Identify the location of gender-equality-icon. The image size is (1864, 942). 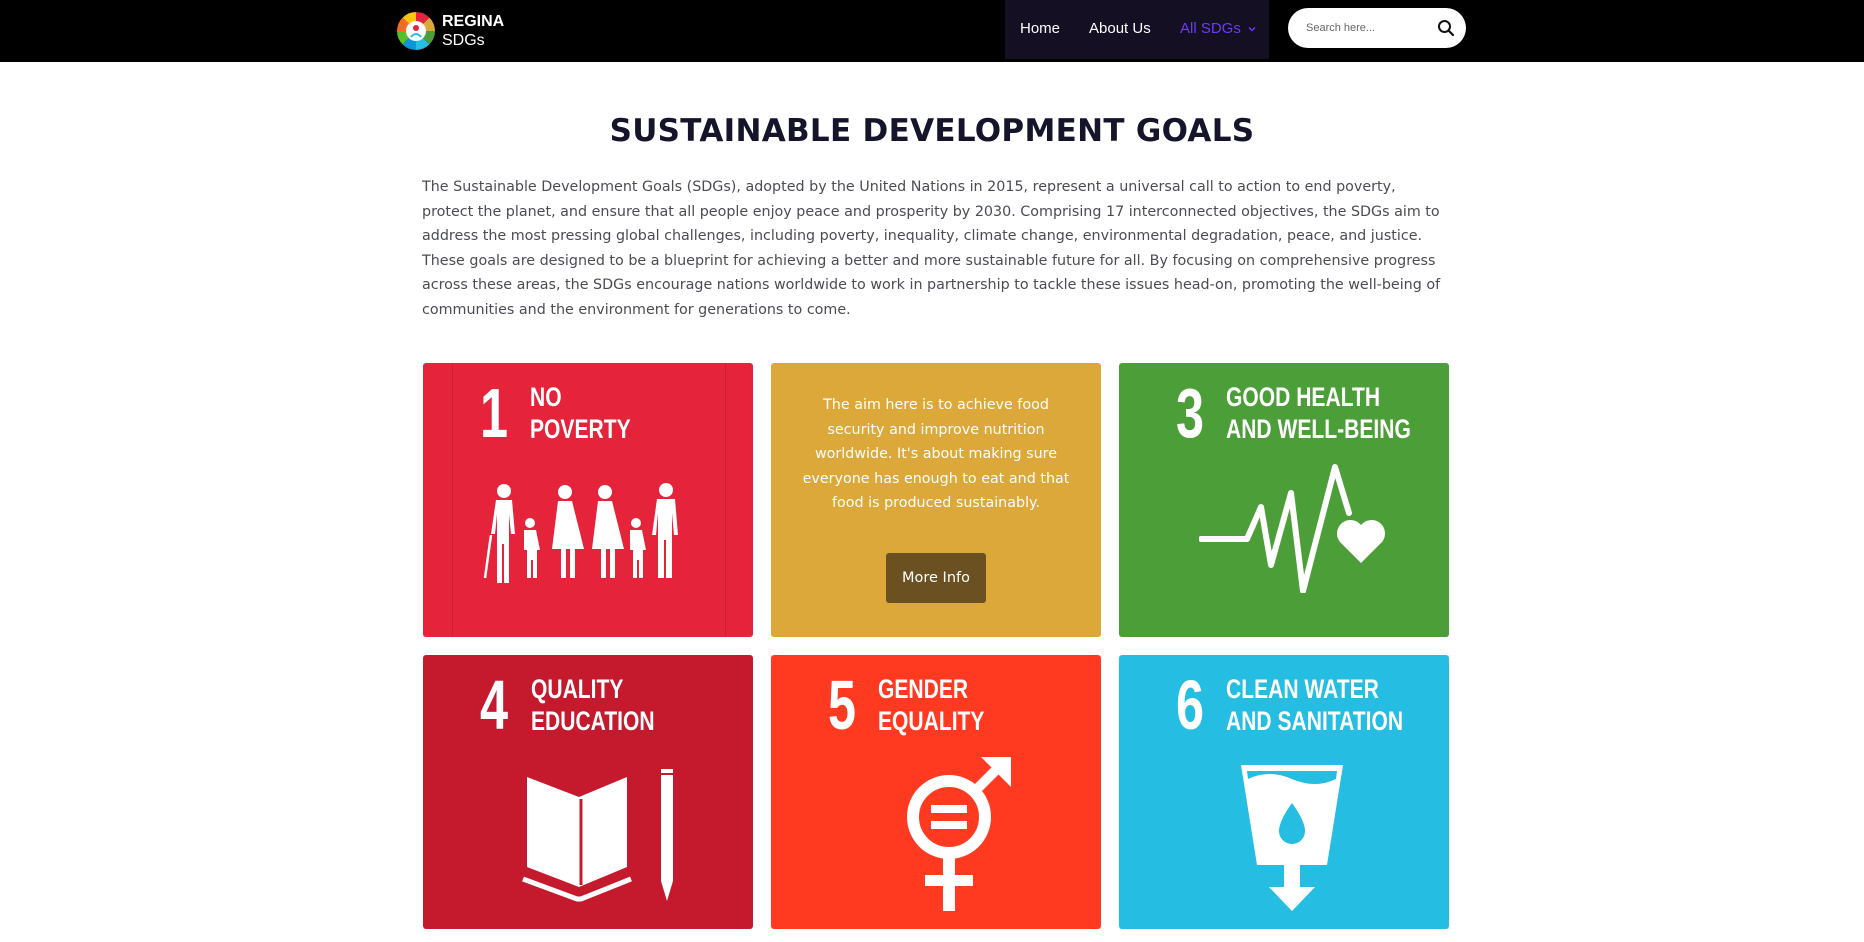
(959, 834).